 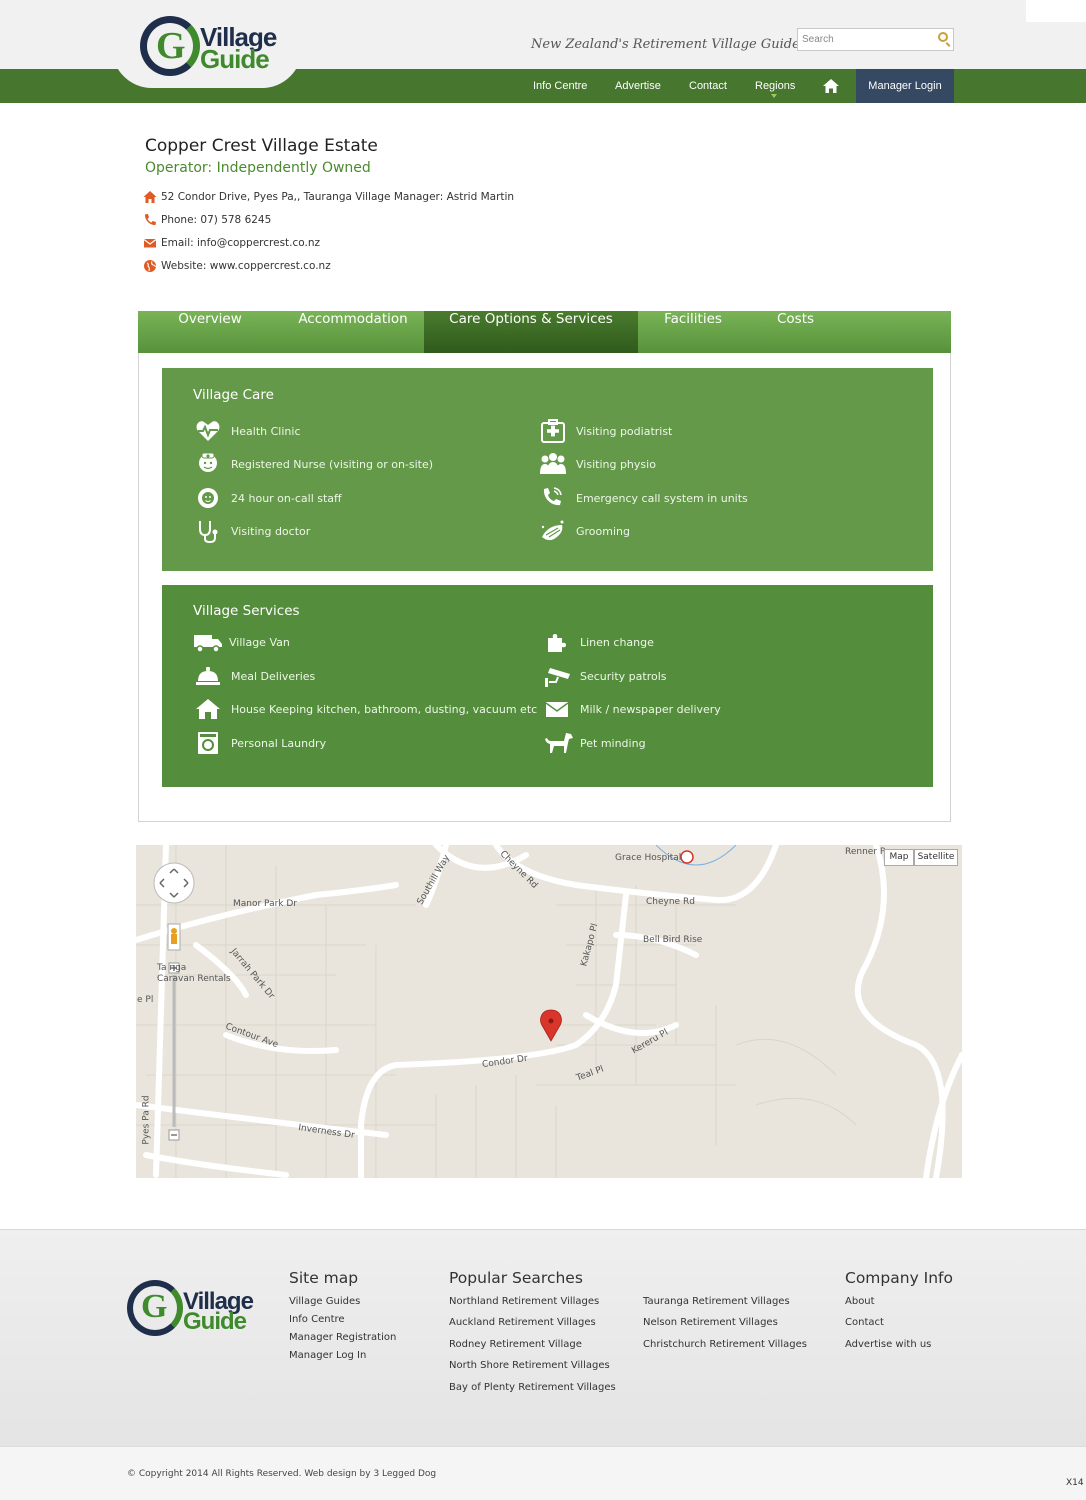 I want to click on regions-caret-icon, so click(x=774, y=96).